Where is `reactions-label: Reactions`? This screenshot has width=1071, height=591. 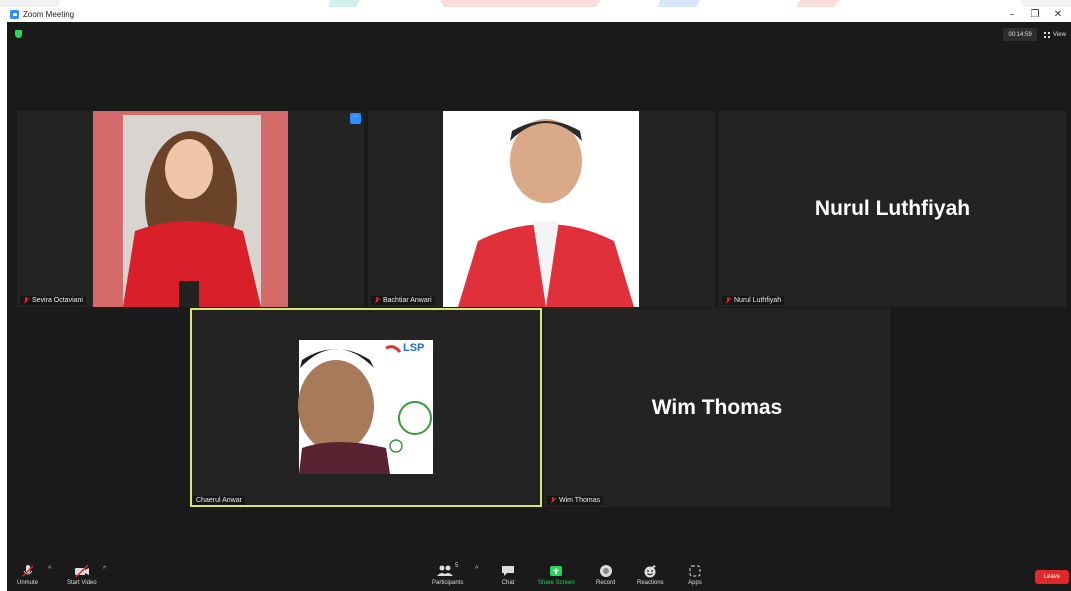 reactions-label: Reactions is located at coordinates (650, 583).